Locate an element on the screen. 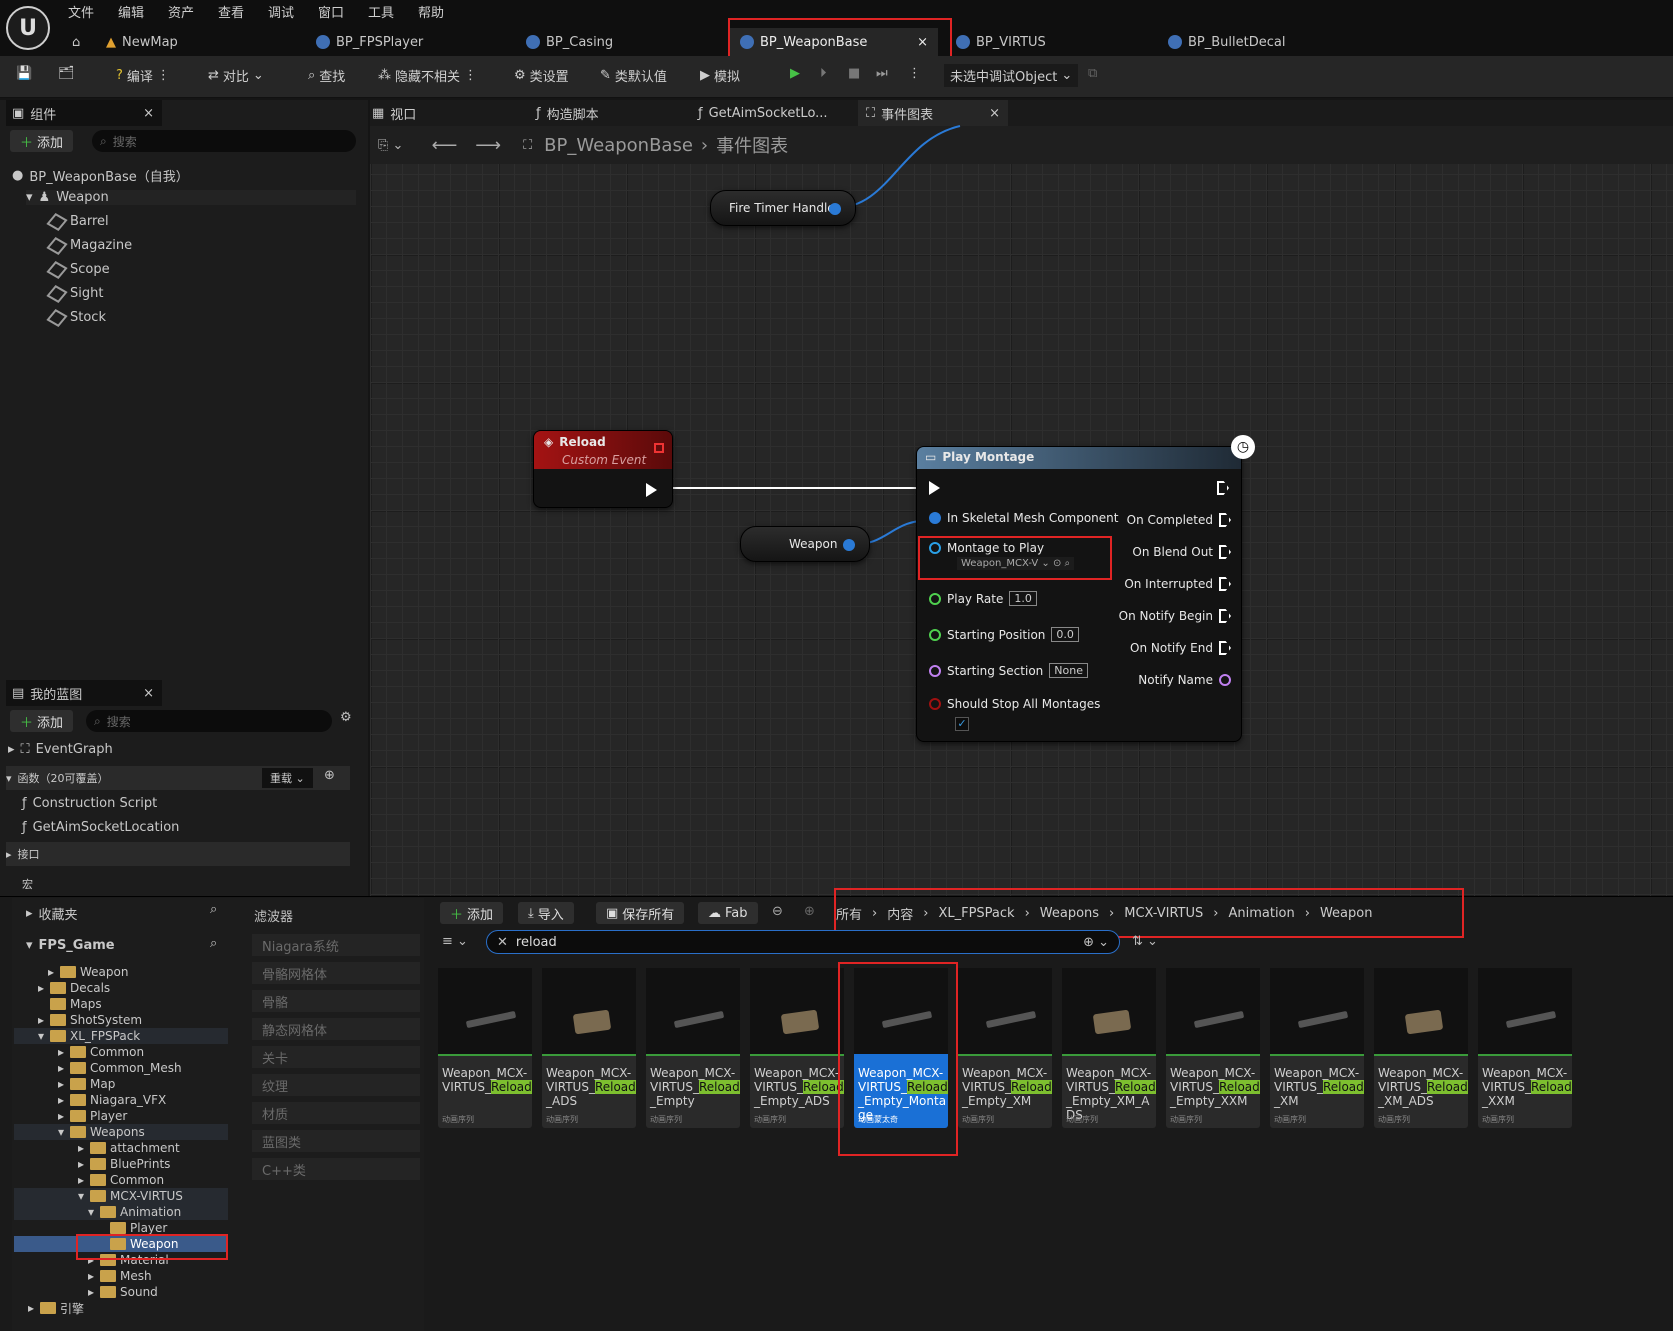  simulate-button: ▶ 模拟 is located at coordinates (720, 75).